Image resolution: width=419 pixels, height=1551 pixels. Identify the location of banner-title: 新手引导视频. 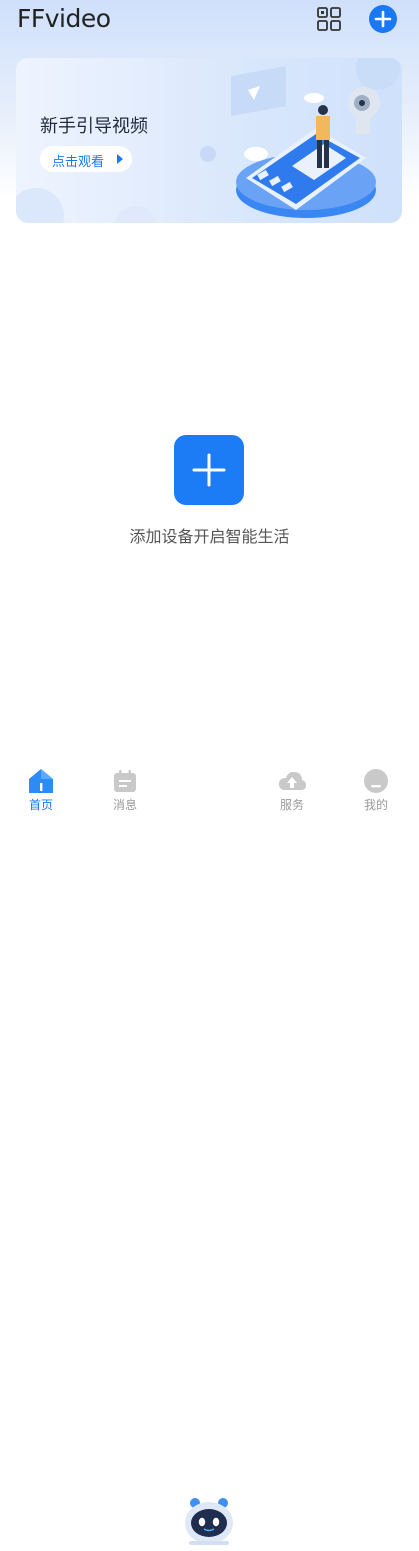
(94, 126).